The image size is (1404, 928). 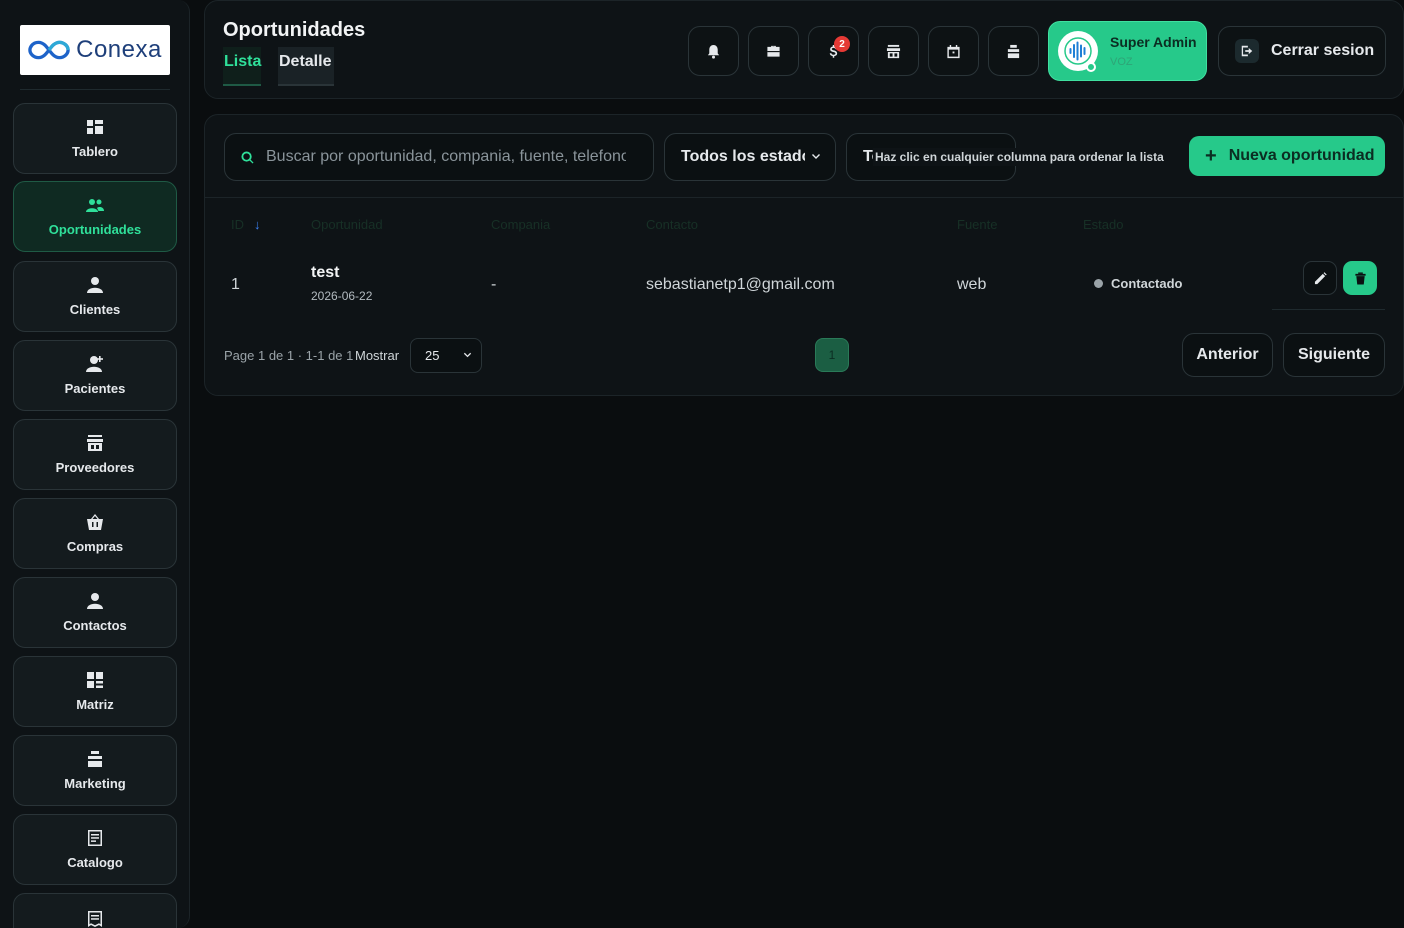 I want to click on search-icon, so click(x=247, y=157).